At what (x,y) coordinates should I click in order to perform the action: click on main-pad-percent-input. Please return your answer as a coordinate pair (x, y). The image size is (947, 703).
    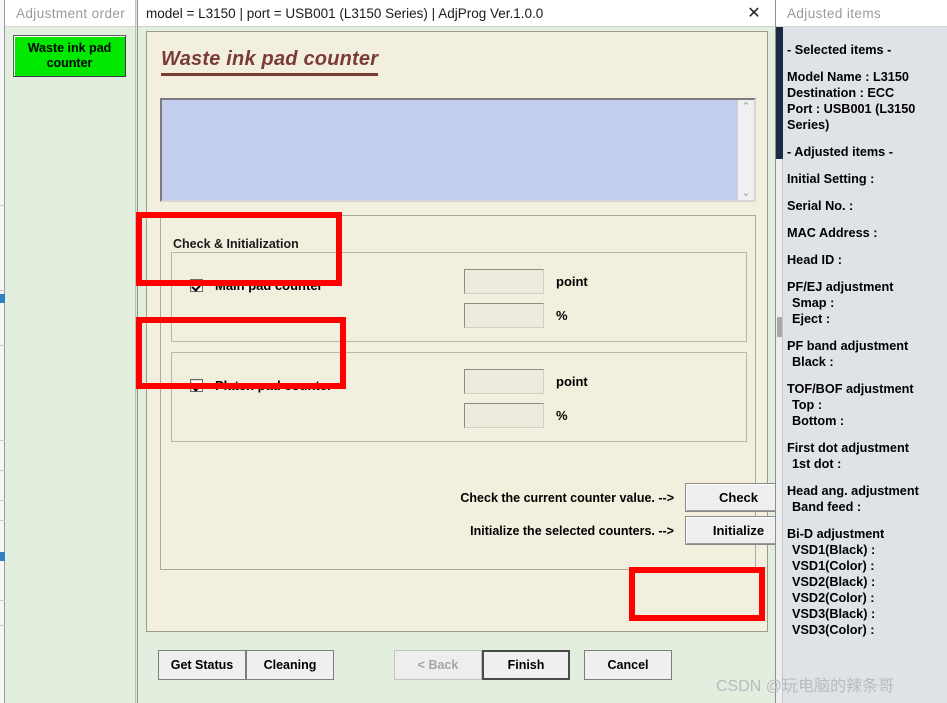
    Looking at the image, I should click on (504, 315).